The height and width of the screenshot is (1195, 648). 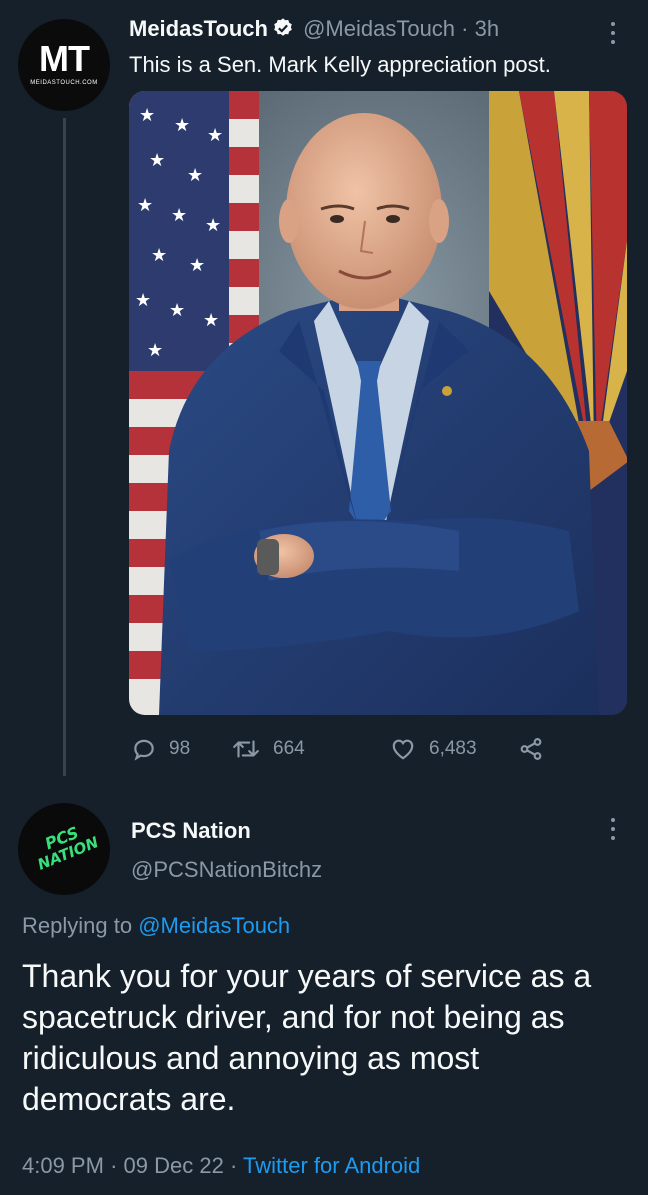 What do you see at coordinates (64, 83) in the screenshot?
I see `avatar-logo-subtext: MEIDASTOUCH.COM` at bounding box center [64, 83].